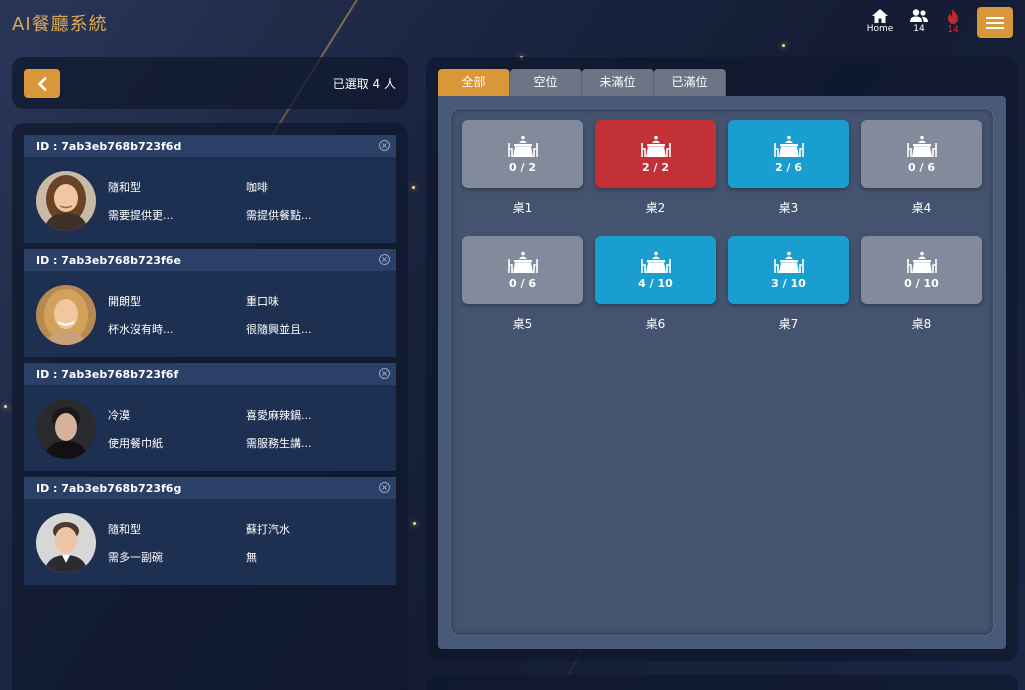 The image size is (1025, 690). What do you see at coordinates (618, 82) in the screenshot?
I see `tab-not-full: 未滿位` at bounding box center [618, 82].